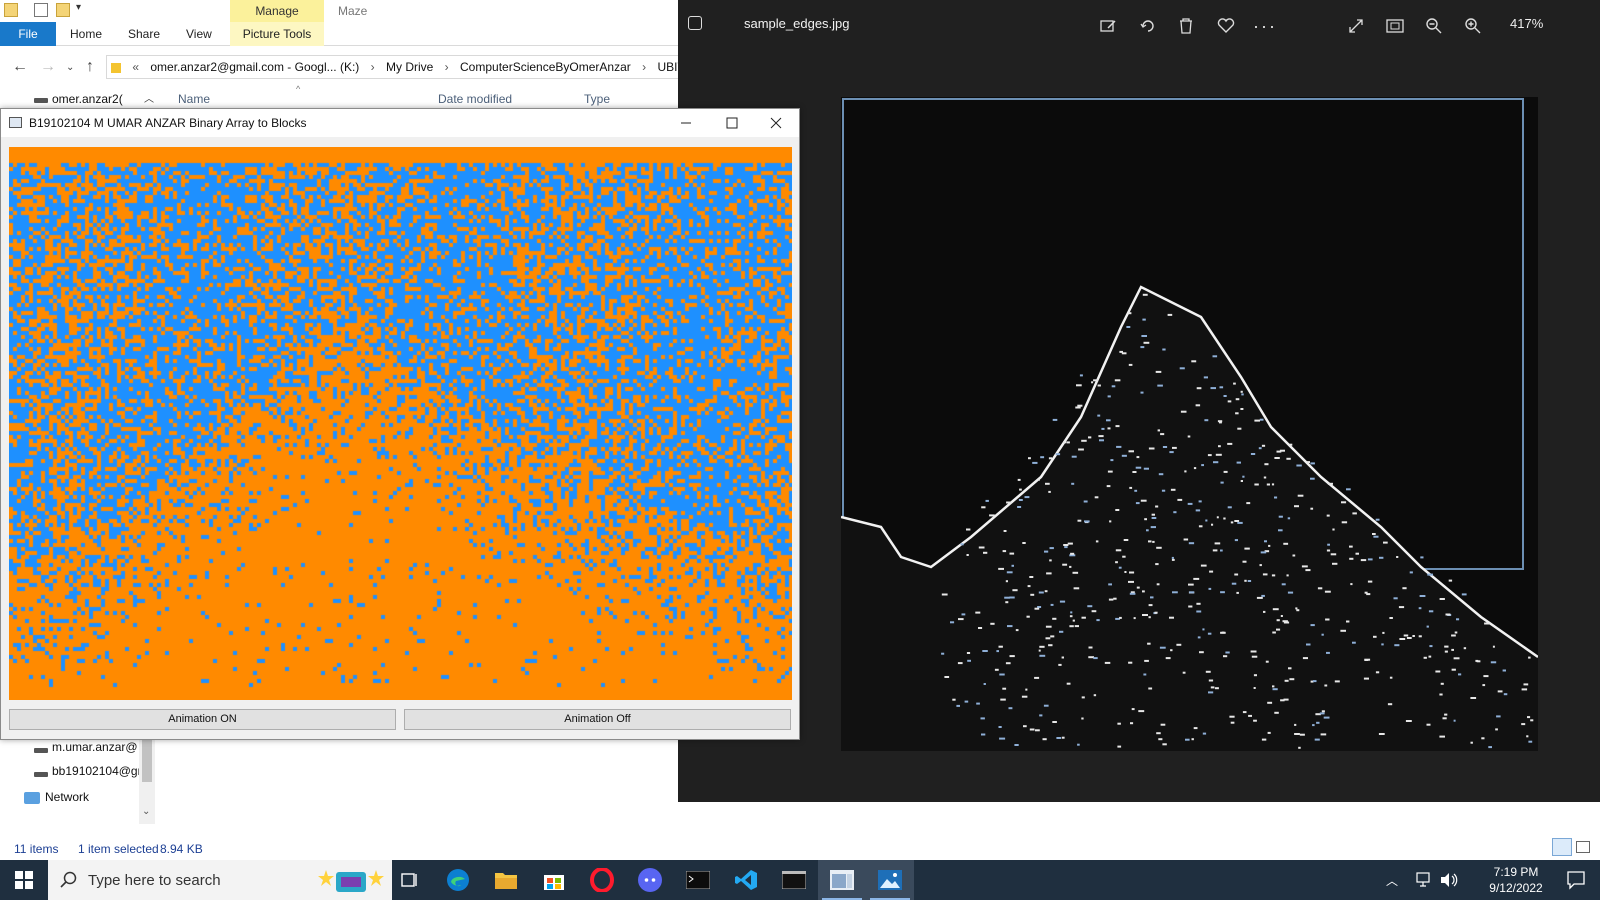 This screenshot has width=1600, height=900. Describe the element at coordinates (11, 10) in the screenshot. I see `folder-icon` at that location.